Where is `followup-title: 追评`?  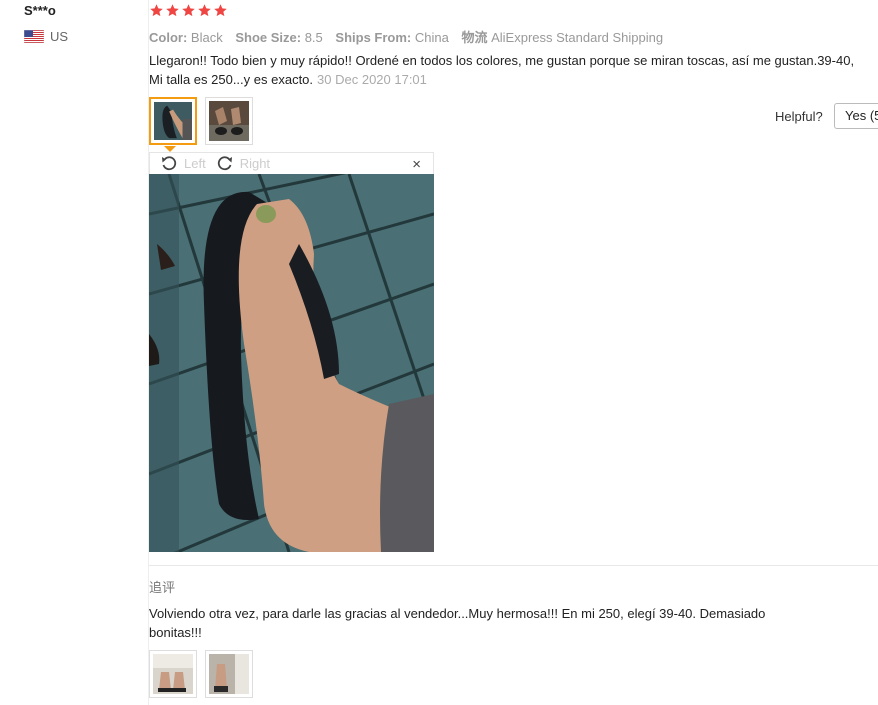 followup-title: 追评 is located at coordinates (162, 587).